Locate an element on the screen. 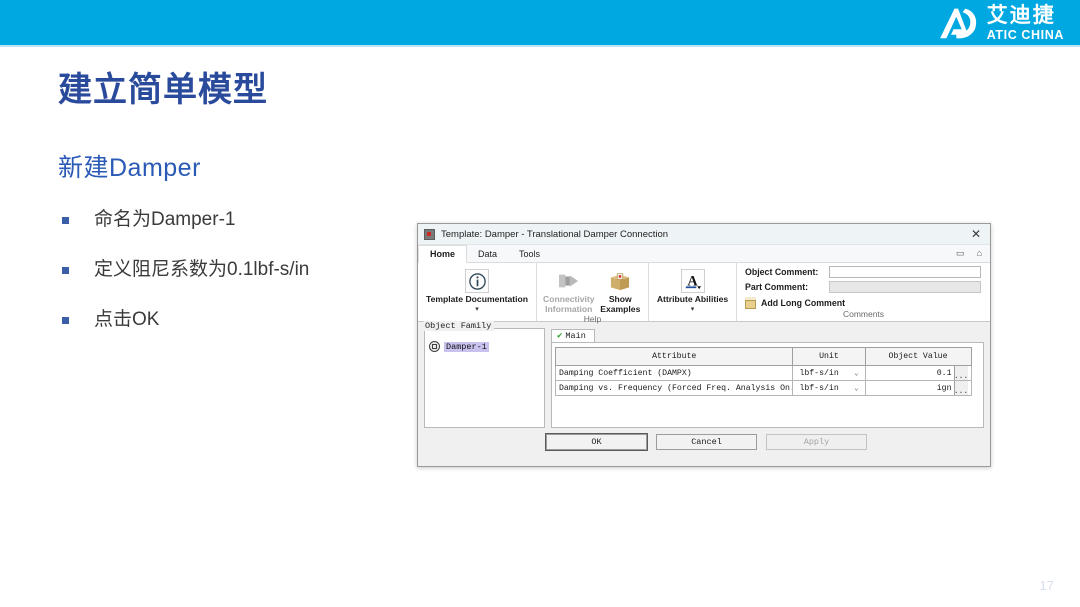 The width and height of the screenshot is (1080, 607). application-icon is located at coordinates (429, 234).